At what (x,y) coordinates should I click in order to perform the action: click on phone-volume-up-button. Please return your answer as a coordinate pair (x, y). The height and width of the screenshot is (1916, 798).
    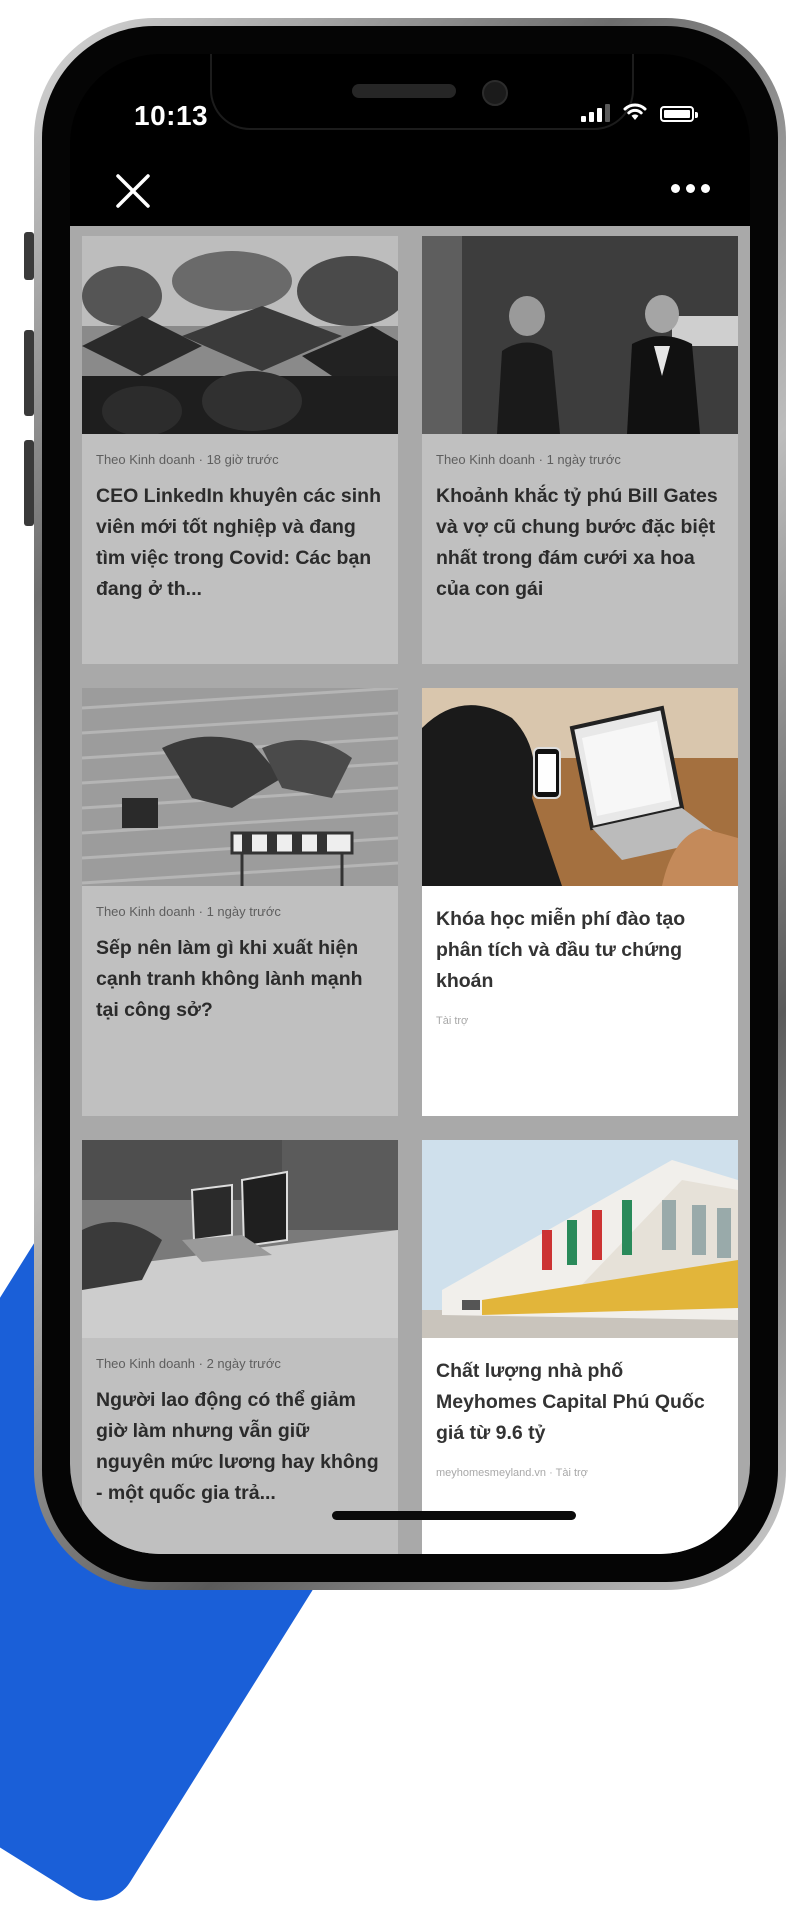
    Looking at the image, I should click on (29, 373).